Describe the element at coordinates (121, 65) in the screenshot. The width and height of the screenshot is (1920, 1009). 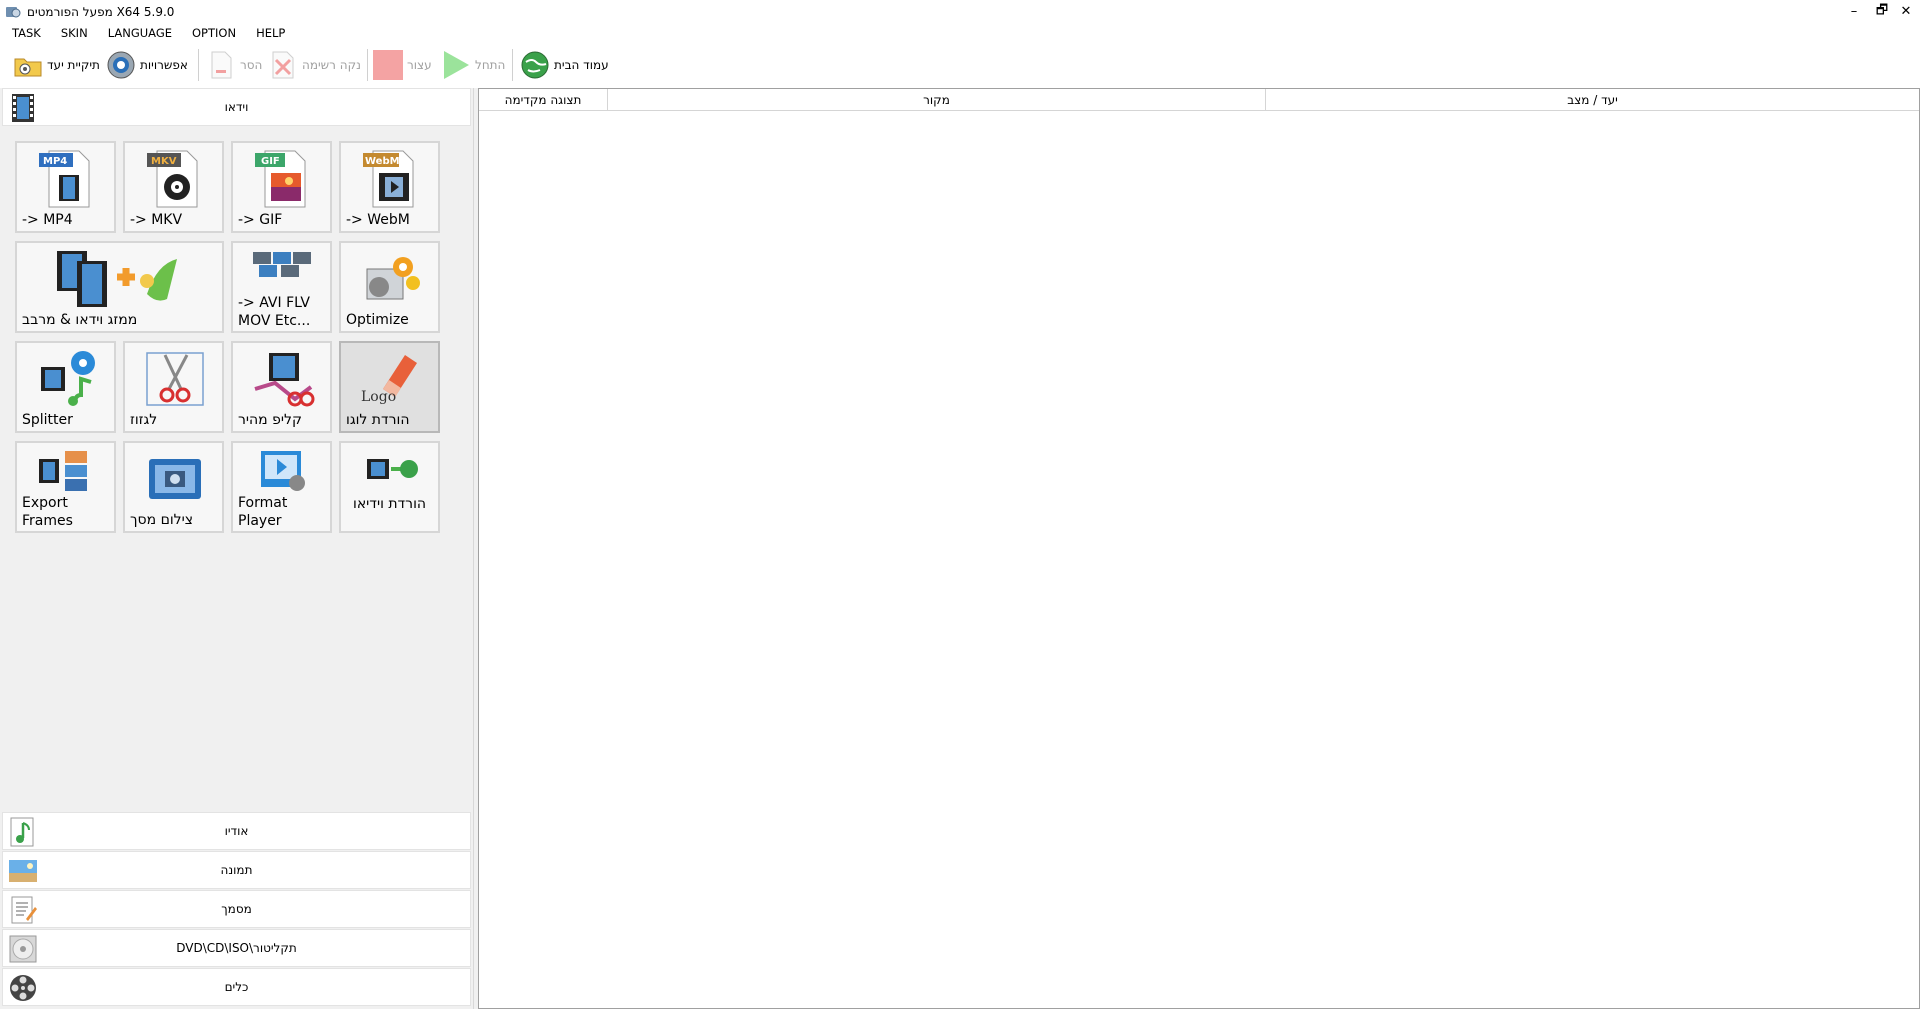
I see `gear-icon` at that location.